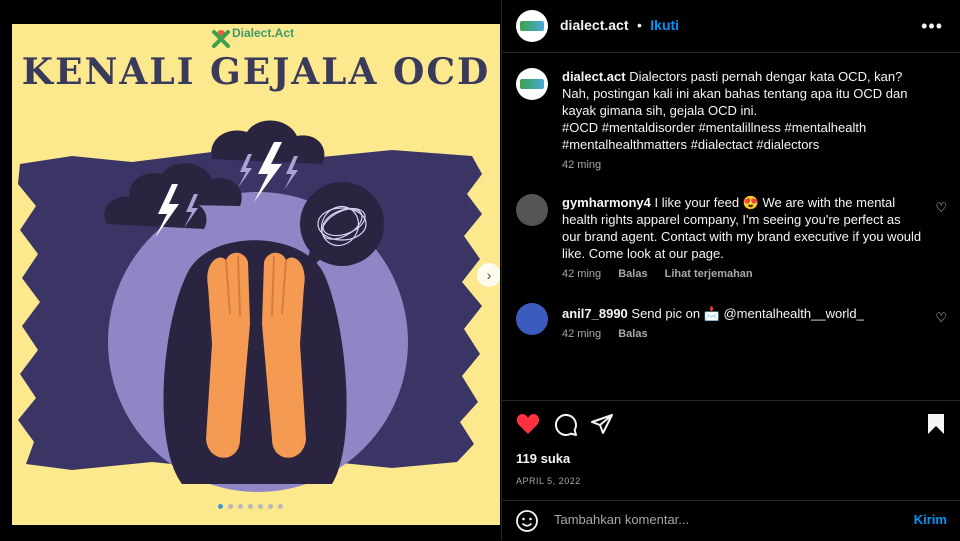 Image resolution: width=960 pixels, height=541 pixels. I want to click on heart-filled-icon, so click(528, 424).